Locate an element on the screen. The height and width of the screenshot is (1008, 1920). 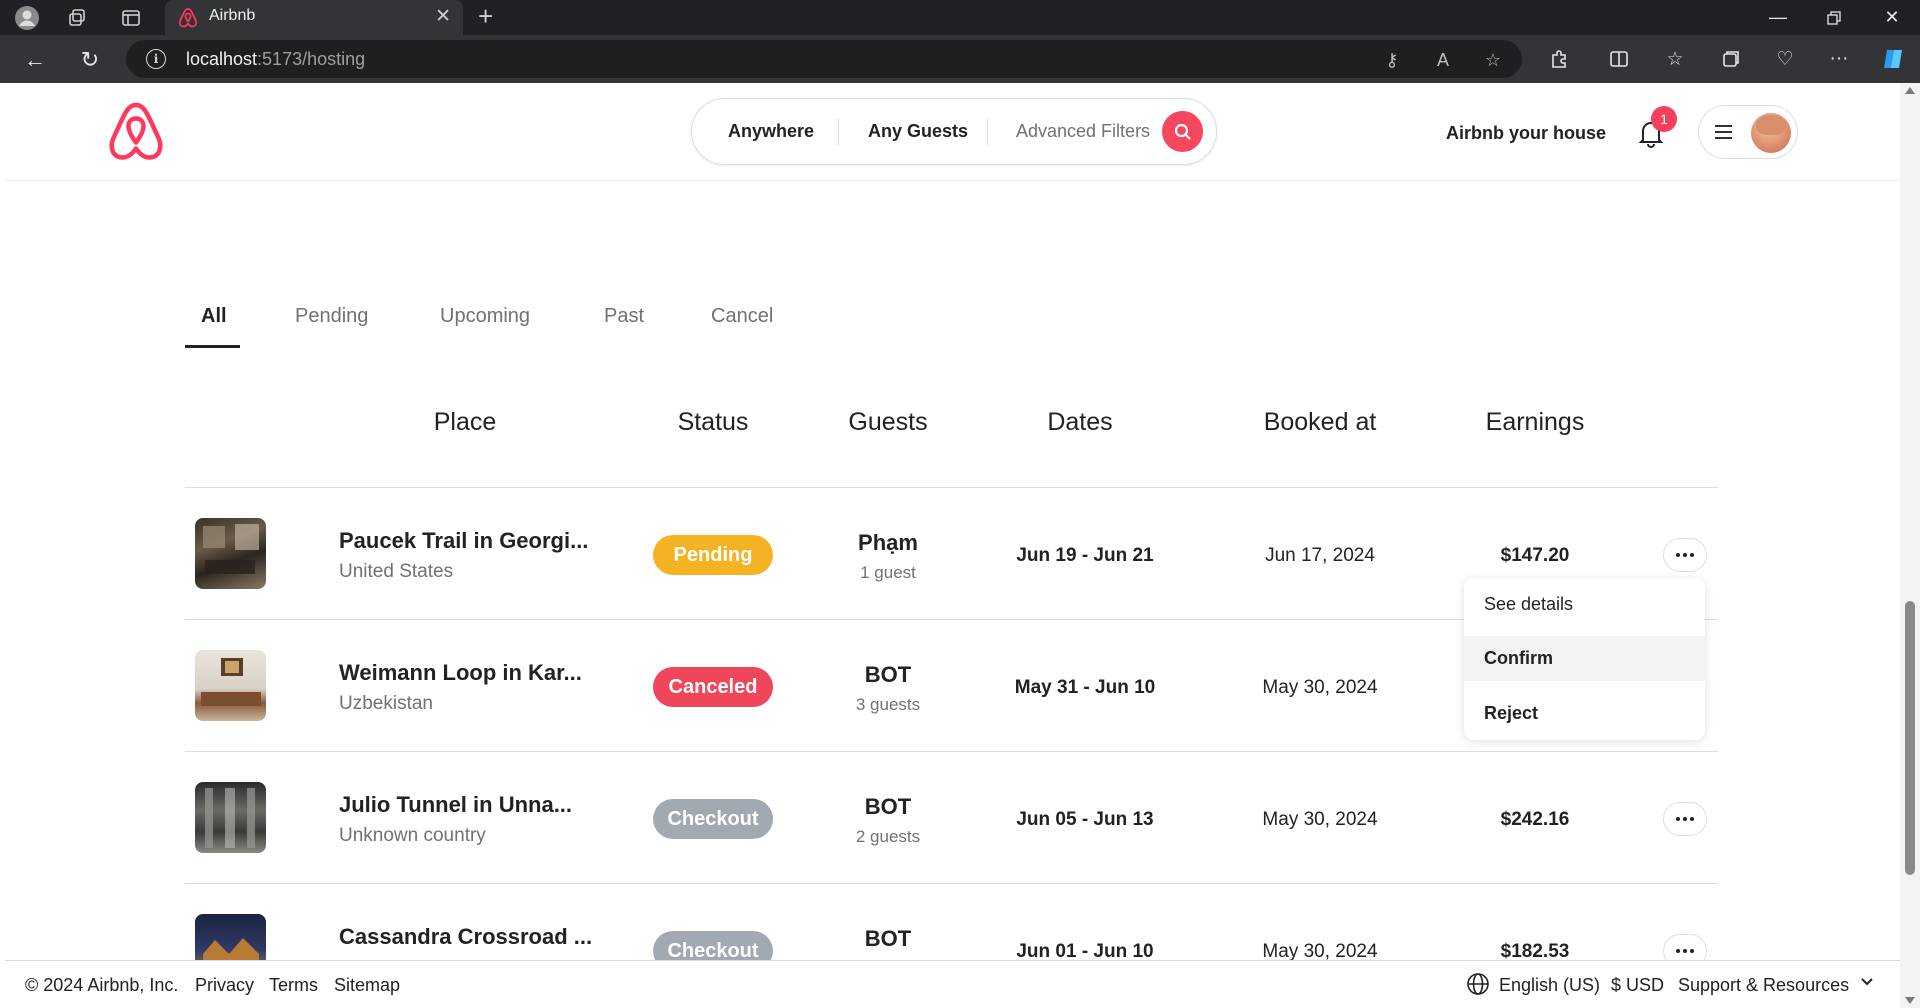
globe-icon is located at coordinates (1478, 986).